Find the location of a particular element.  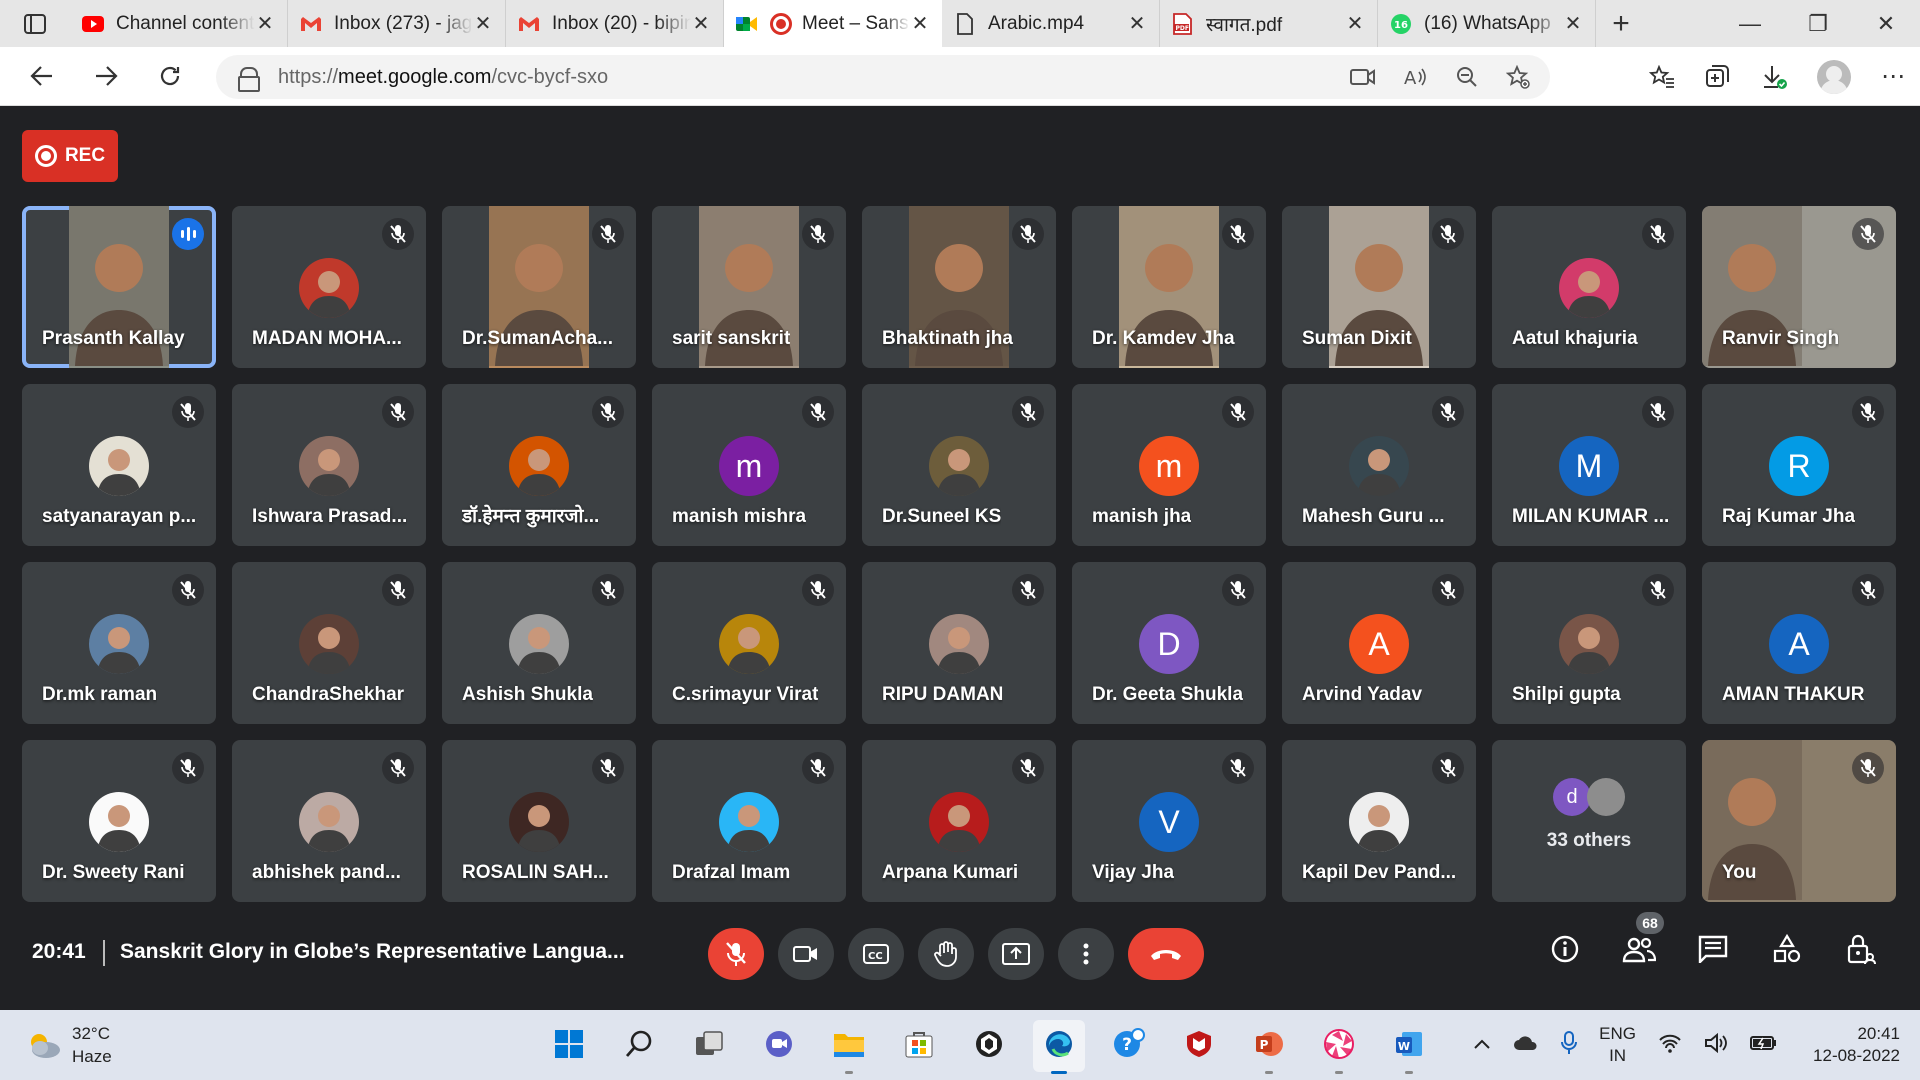

taskbar-help-button: ? is located at coordinates (1129, 1046).